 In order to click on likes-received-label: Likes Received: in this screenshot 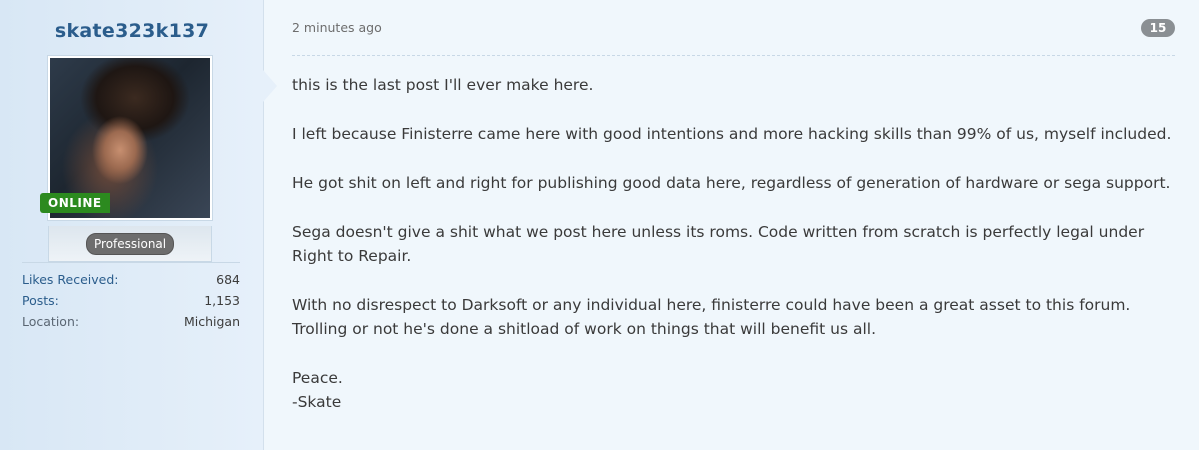, I will do `click(70, 282)`.